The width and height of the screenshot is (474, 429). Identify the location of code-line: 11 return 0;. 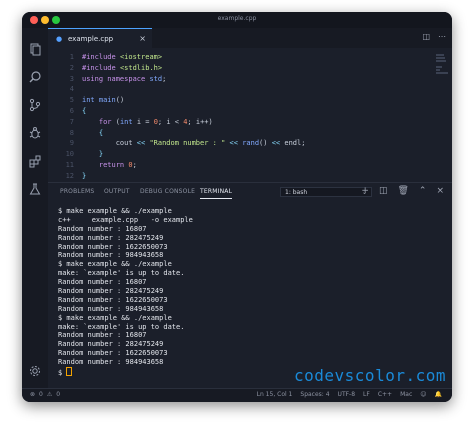
(233, 165).